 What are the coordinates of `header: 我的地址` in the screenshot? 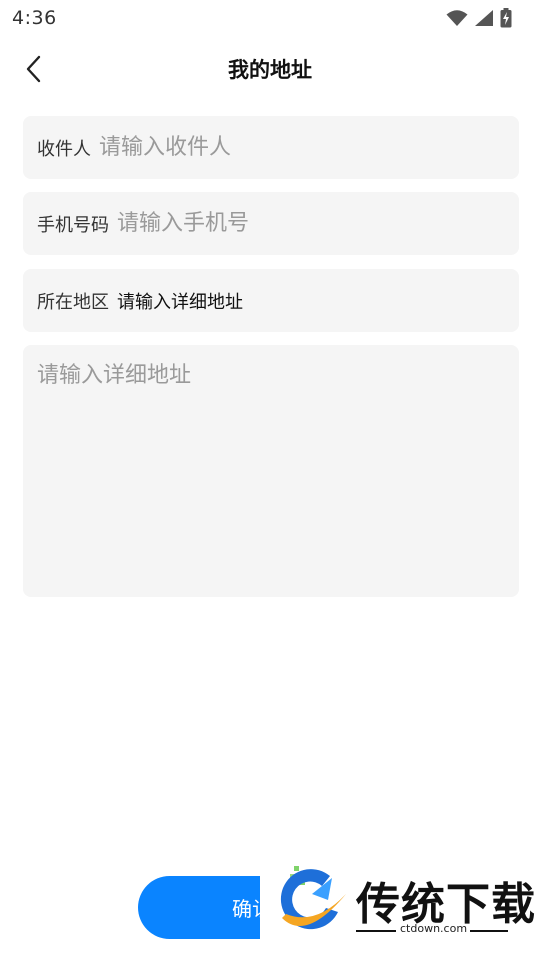 It's located at (270, 69).